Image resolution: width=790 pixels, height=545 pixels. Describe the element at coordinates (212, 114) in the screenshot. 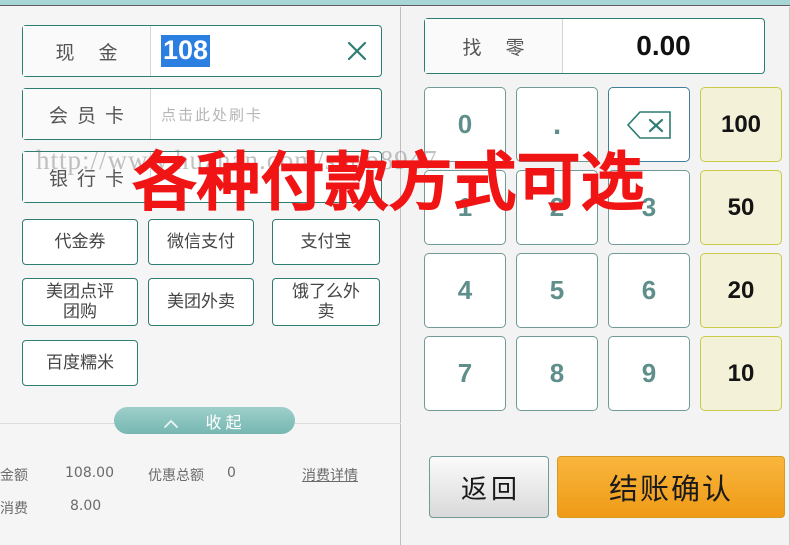

I see `member-card-input: 点击此处刷卡` at that location.